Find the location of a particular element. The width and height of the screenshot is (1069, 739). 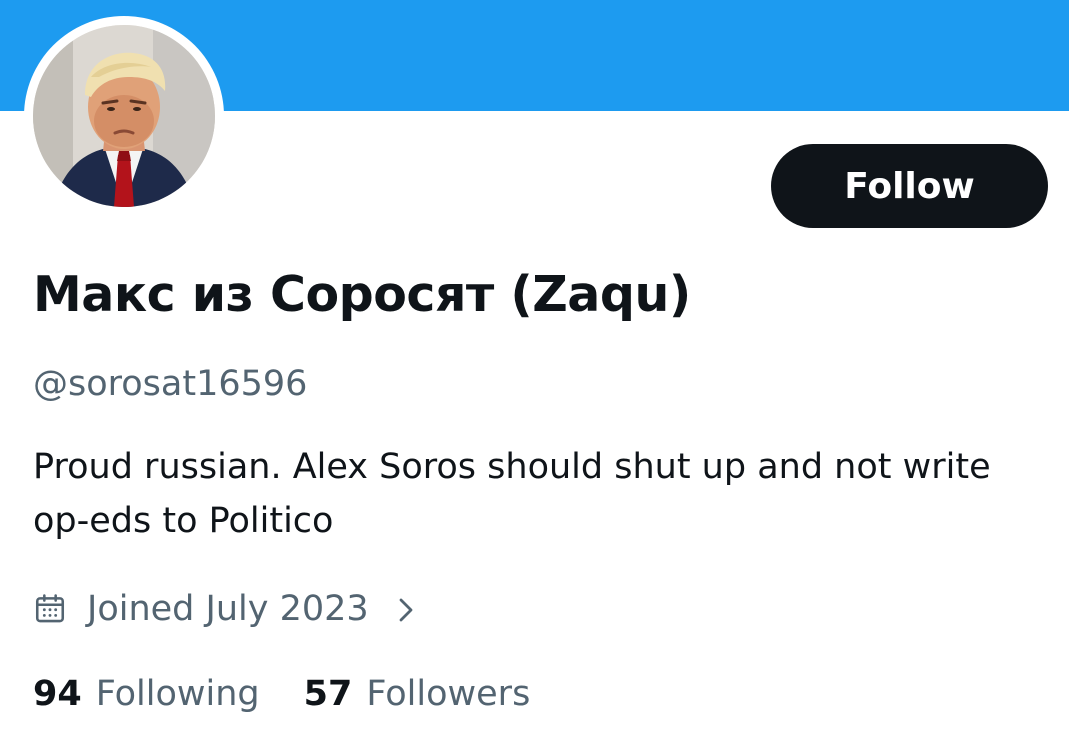

user-handle: @sorosat16596 is located at coordinates (170, 384).